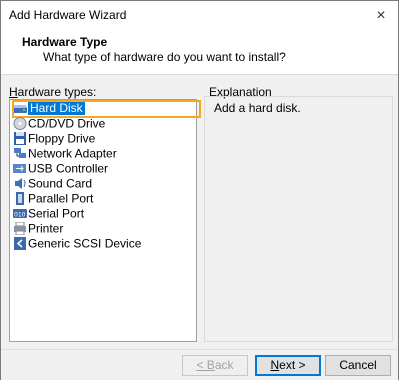  Describe the element at coordinates (20, 183) in the screenshot. I see `sound-card-icon` at that location.